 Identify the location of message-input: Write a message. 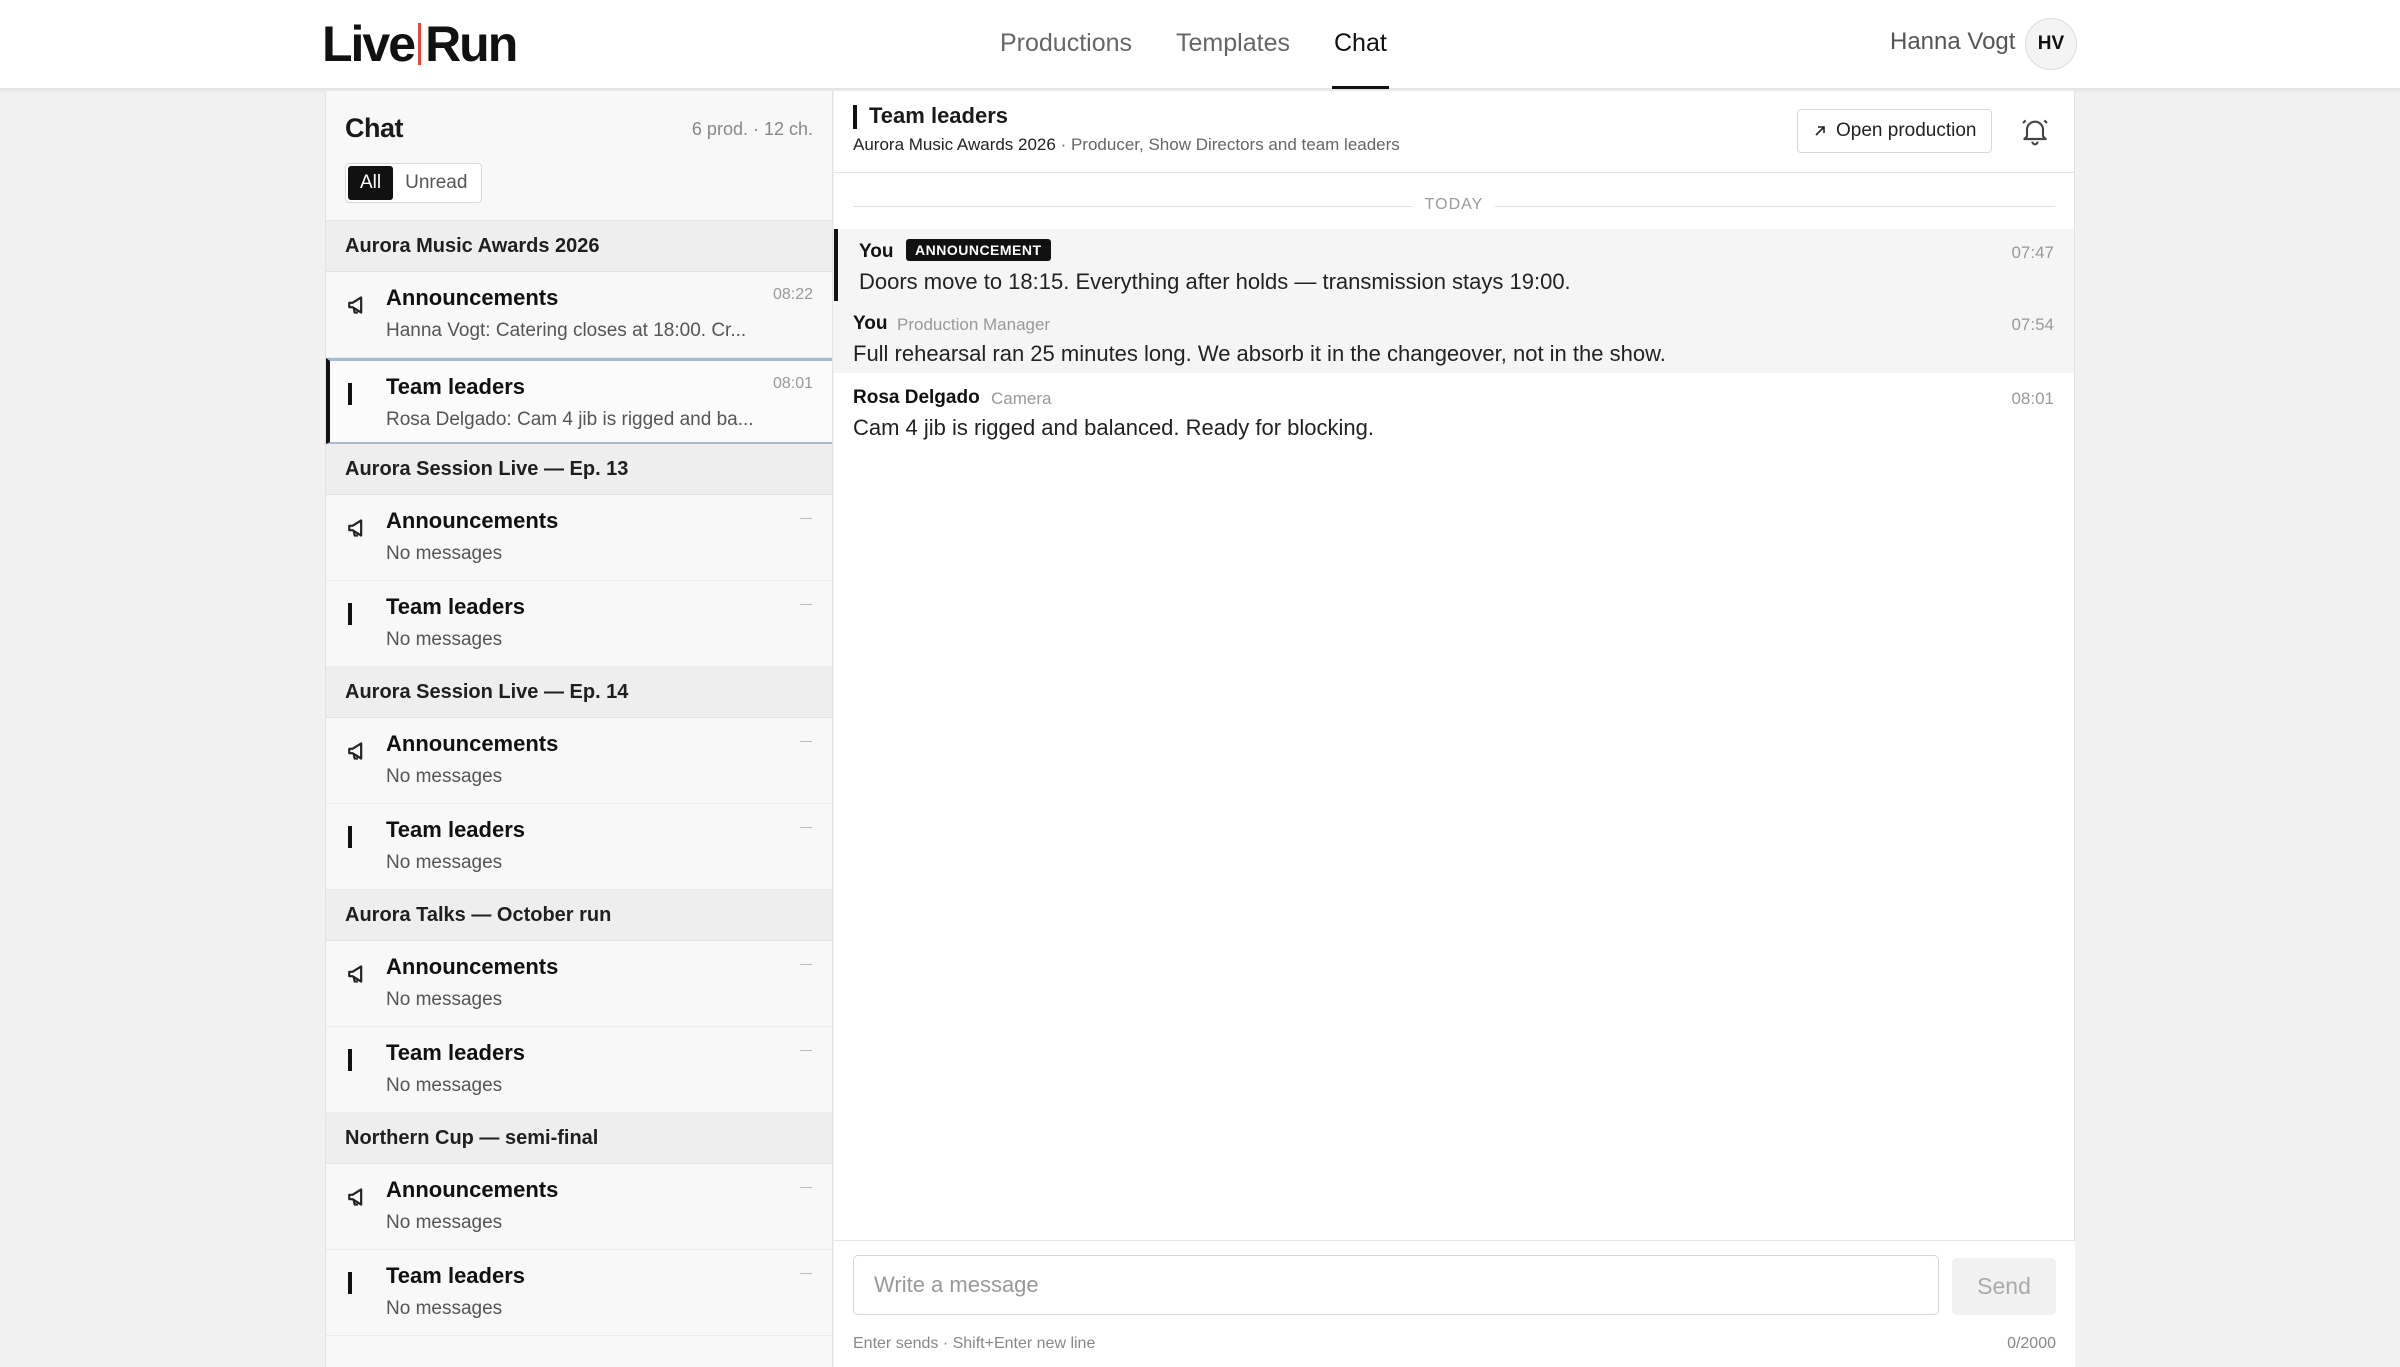
(1396, 1285).